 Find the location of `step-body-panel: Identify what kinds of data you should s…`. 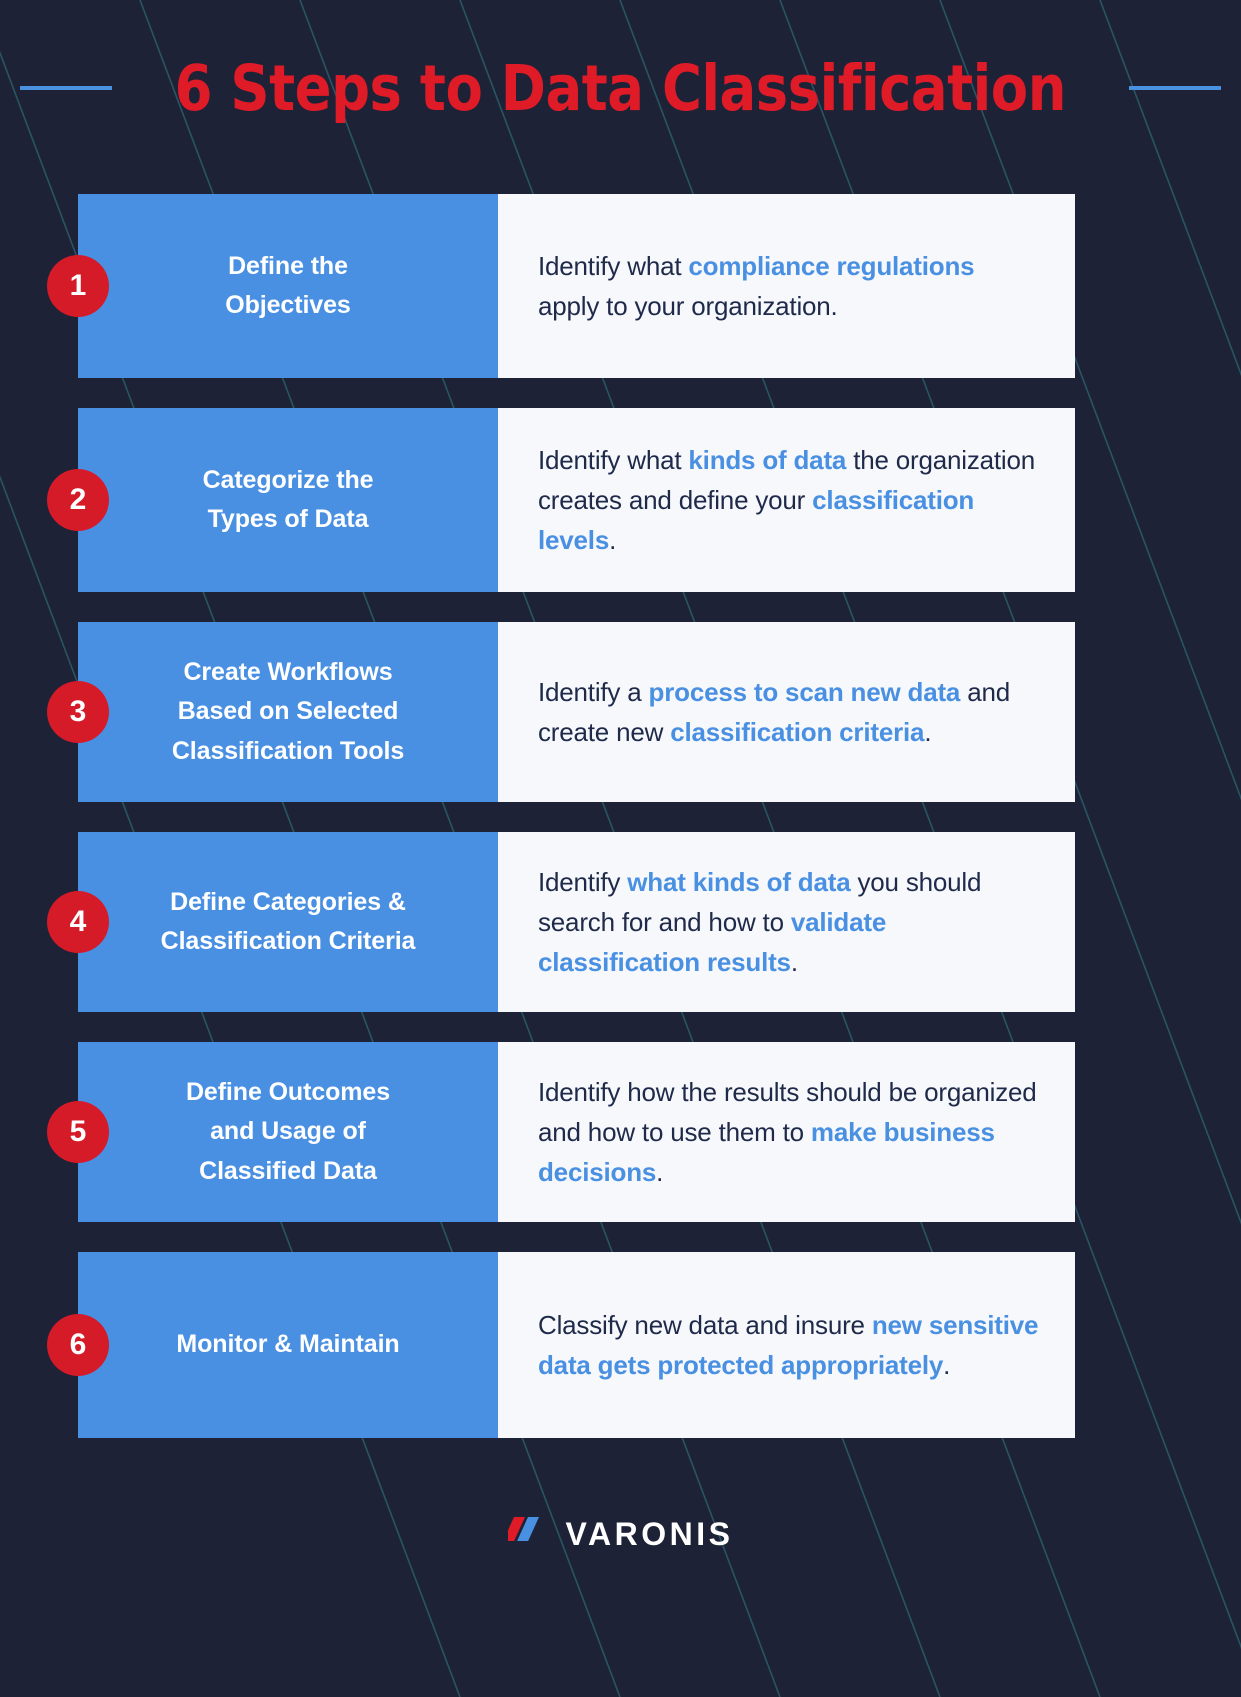

step-body-panel: Identify what kinds of data you should s… is located at coordinates (786, 922).